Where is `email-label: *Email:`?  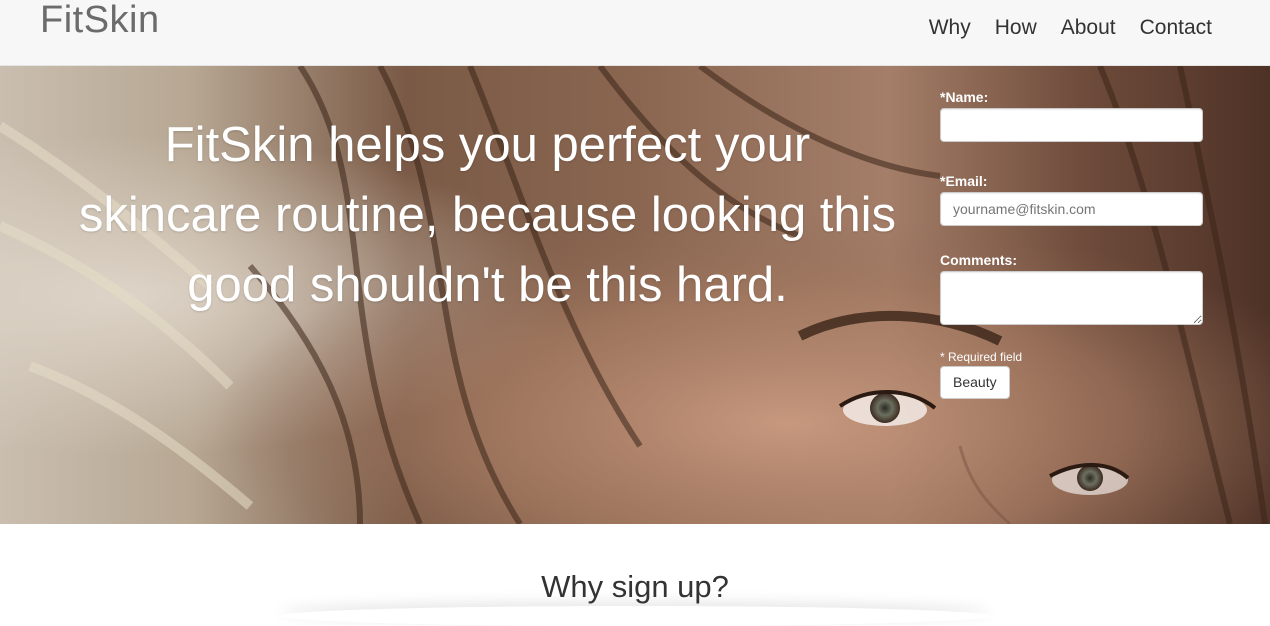 email-label: *Email: is located at coordinates (964, 181).